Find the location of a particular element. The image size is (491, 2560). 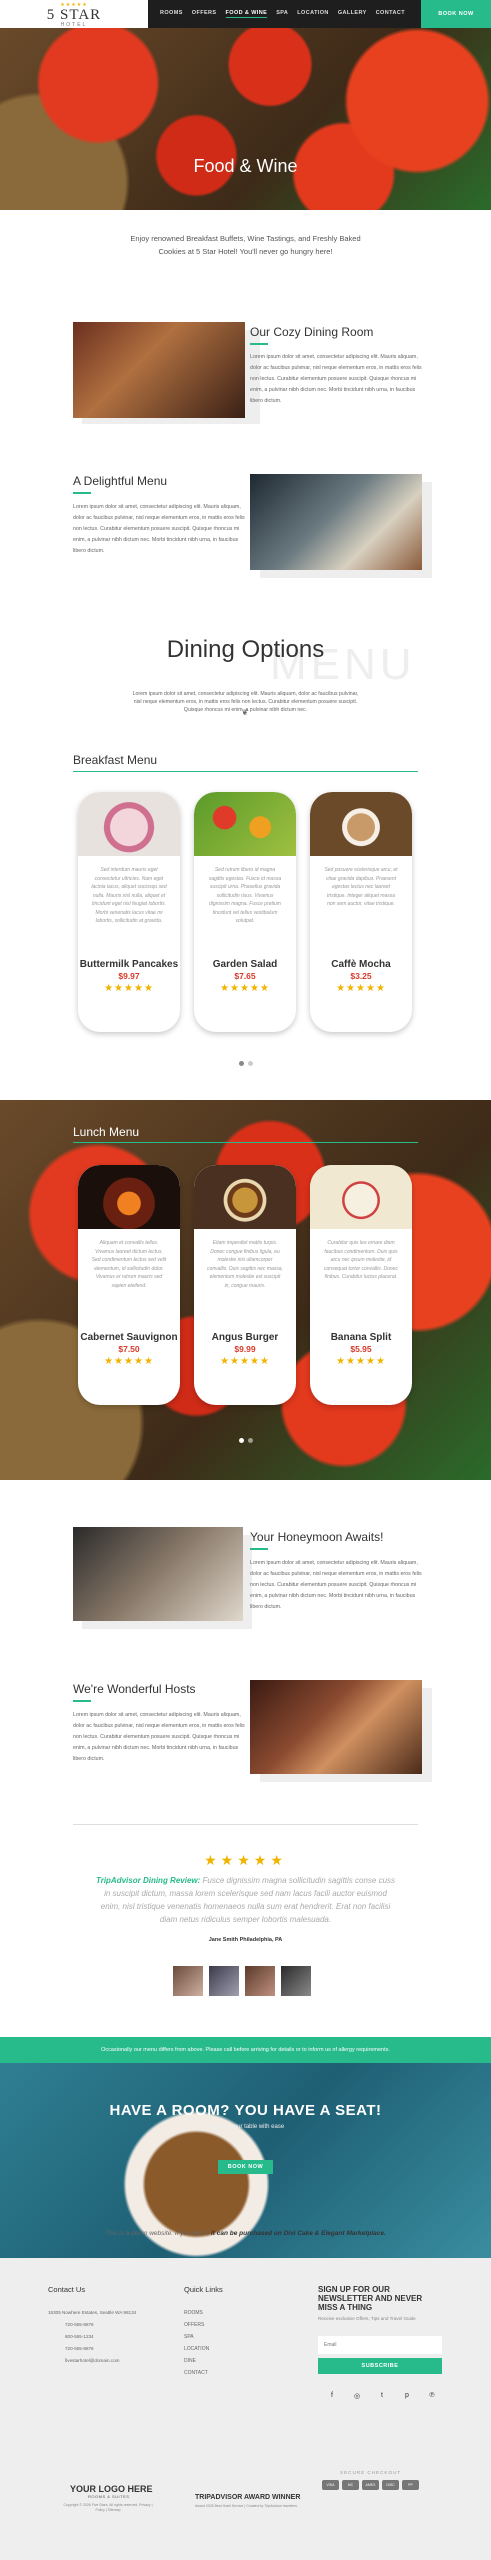

ornament-icon: ❦ is located at coordinates (245, 712).